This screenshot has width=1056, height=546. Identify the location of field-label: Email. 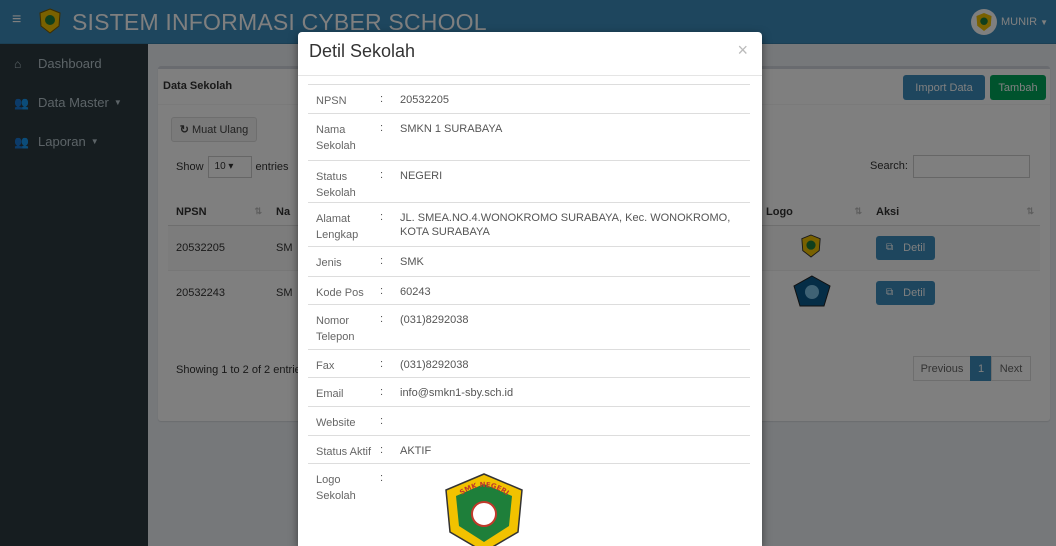
(344, 392).